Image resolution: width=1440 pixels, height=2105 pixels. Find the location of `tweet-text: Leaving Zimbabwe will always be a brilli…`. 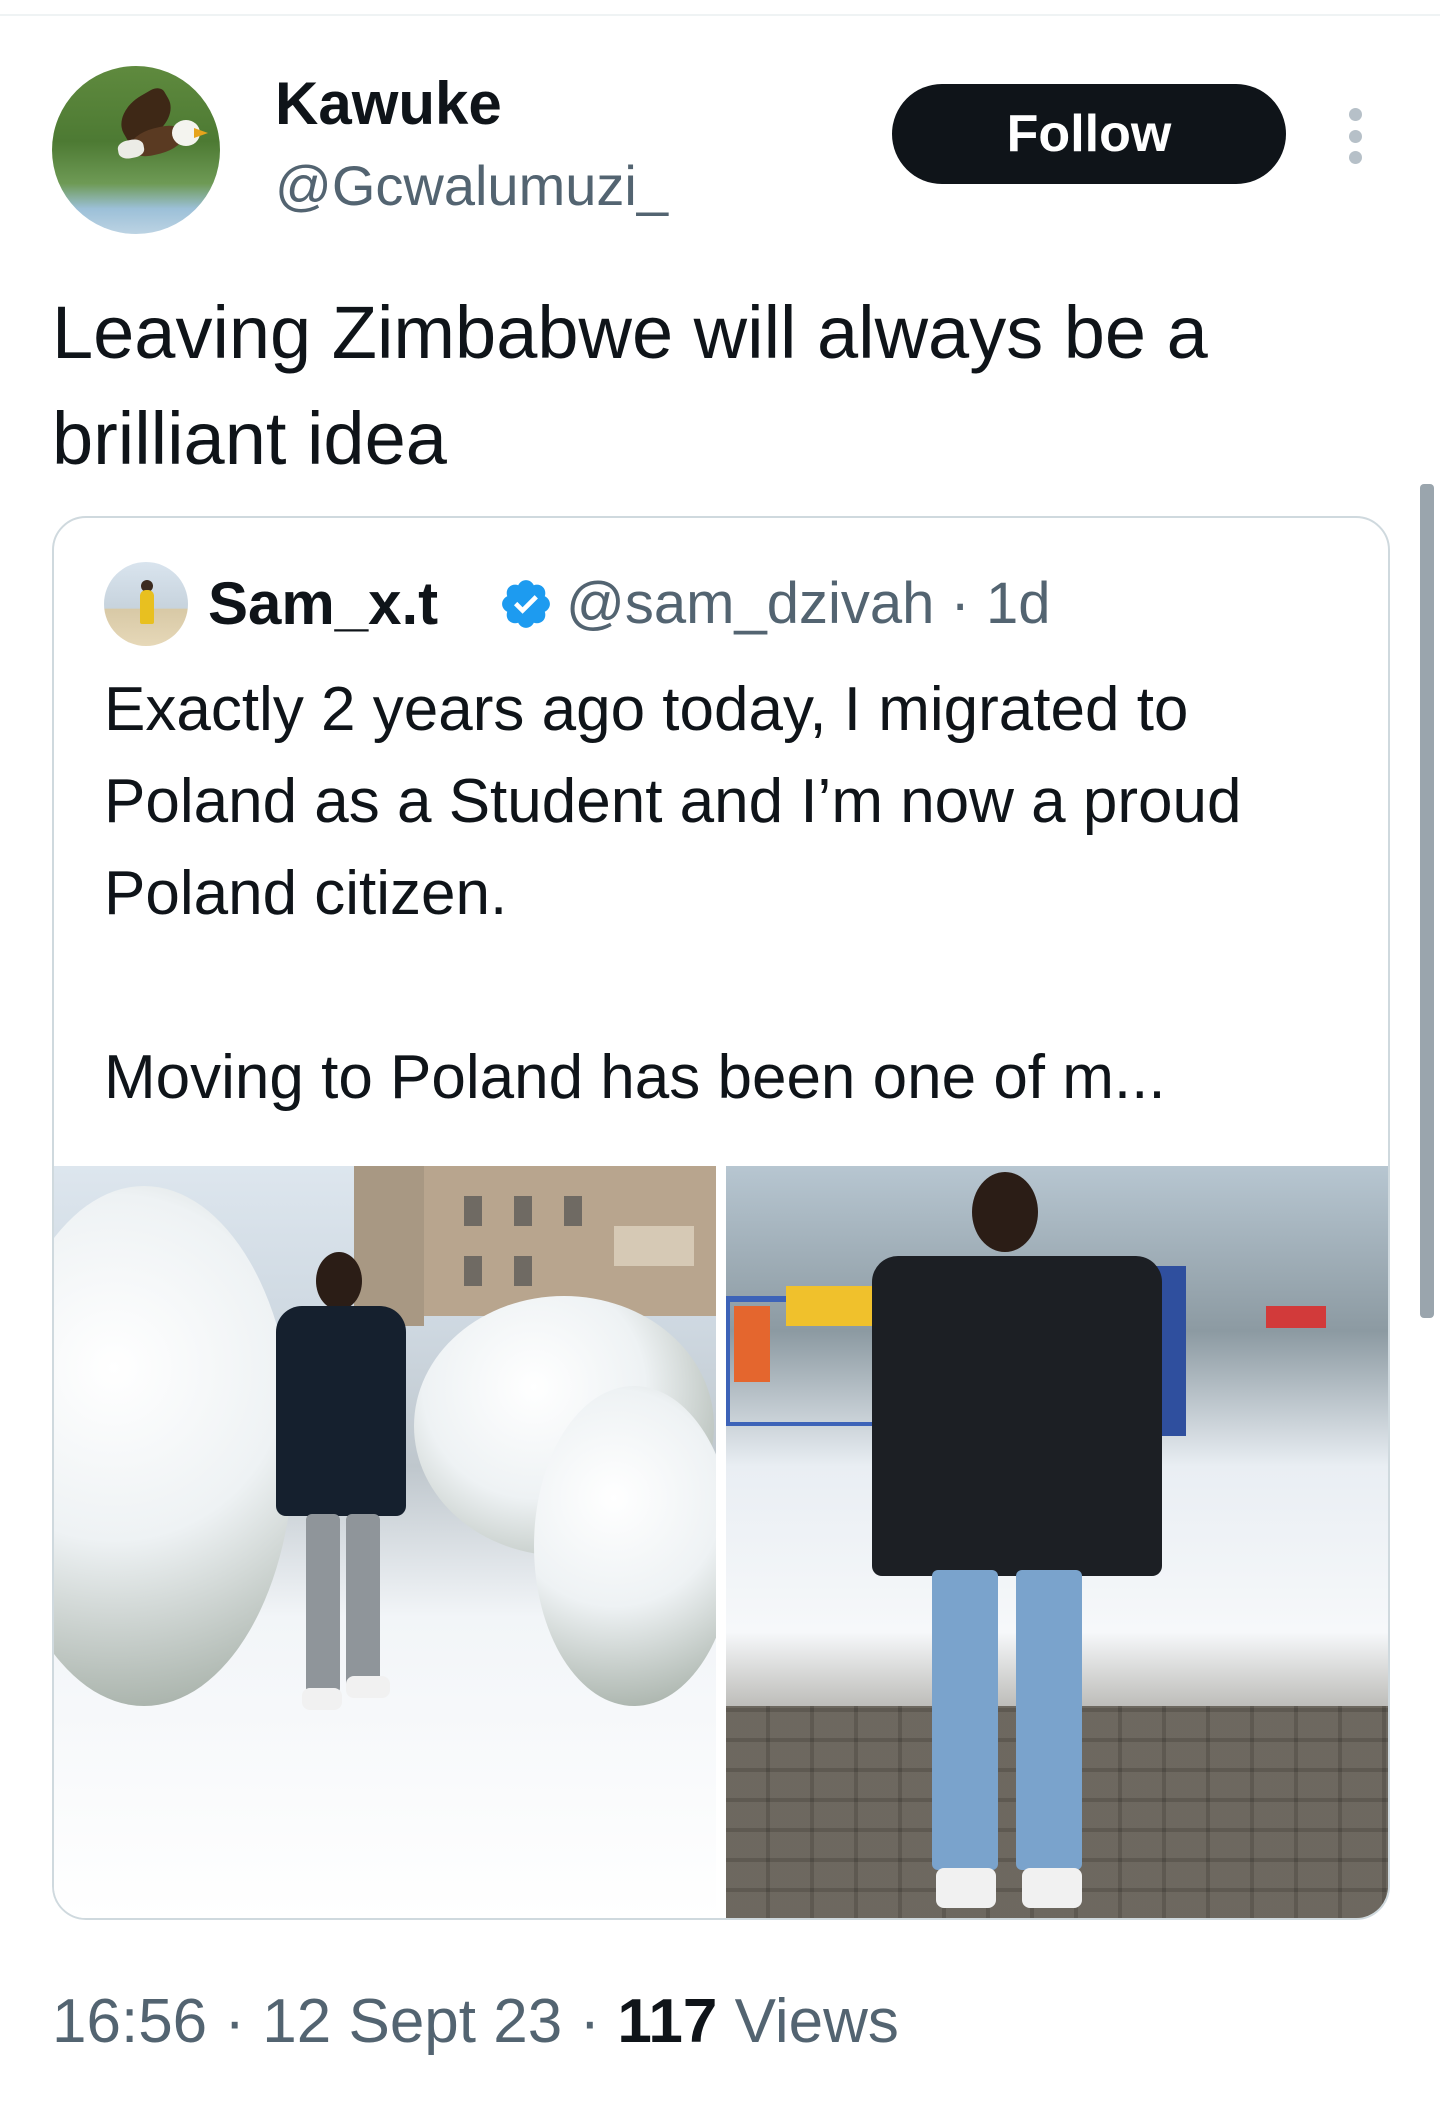

tweet-text: Leaving Zimbabwe will always be a brilli… is located at coordinates (630, 385).